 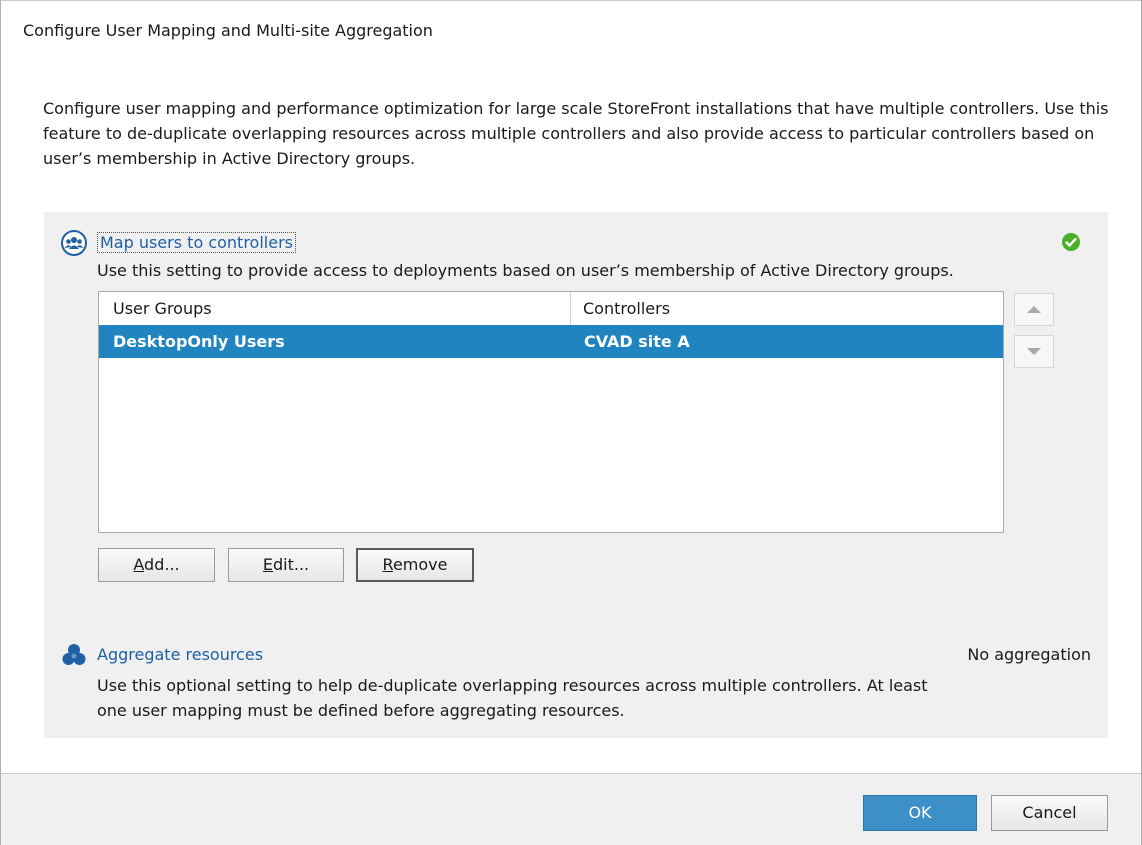 What do you see at coordinates (1029, 654) in the screenshot?
I see `aggregation-status: No aggregation` at bounding box center [1029, 654].